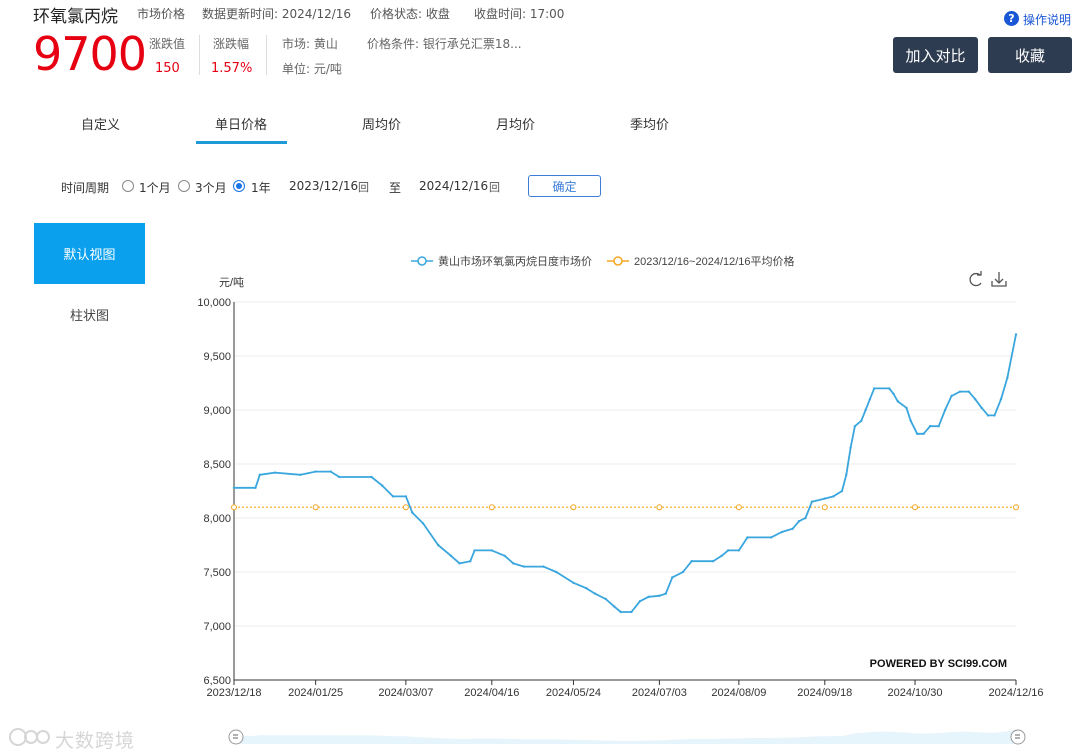 This screenshot has width=1080, height=756. I want to click on chart-credit: POWERED BY SCI99.COM, so click(938, 664).